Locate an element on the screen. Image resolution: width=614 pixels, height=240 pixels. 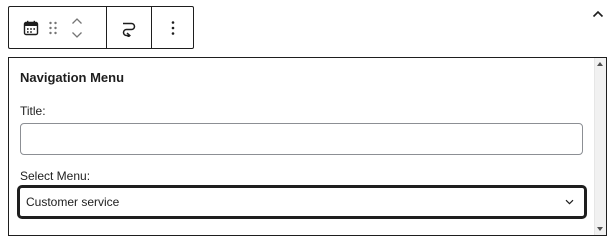
title-input is located at coordinates (301, 139).